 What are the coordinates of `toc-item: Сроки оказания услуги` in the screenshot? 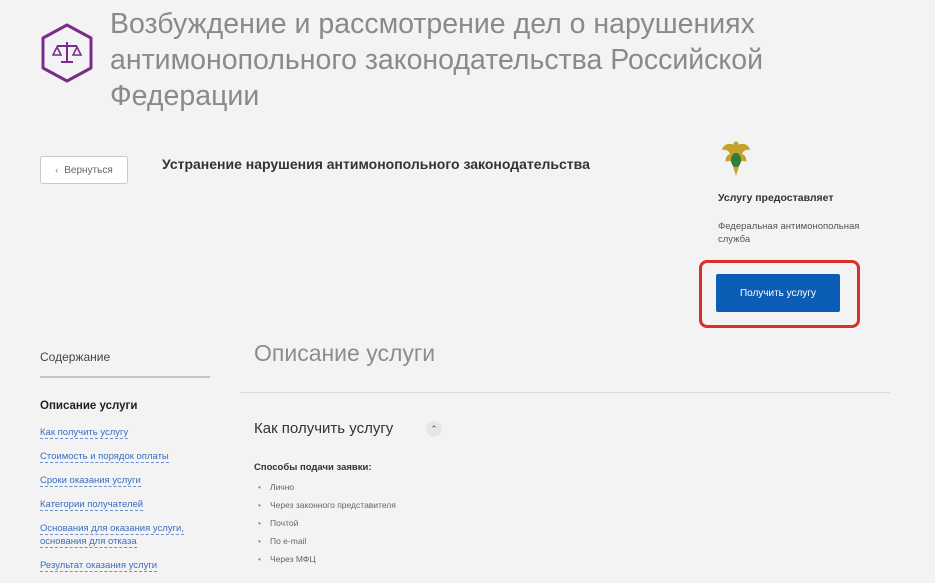 It's located at (127, 480).